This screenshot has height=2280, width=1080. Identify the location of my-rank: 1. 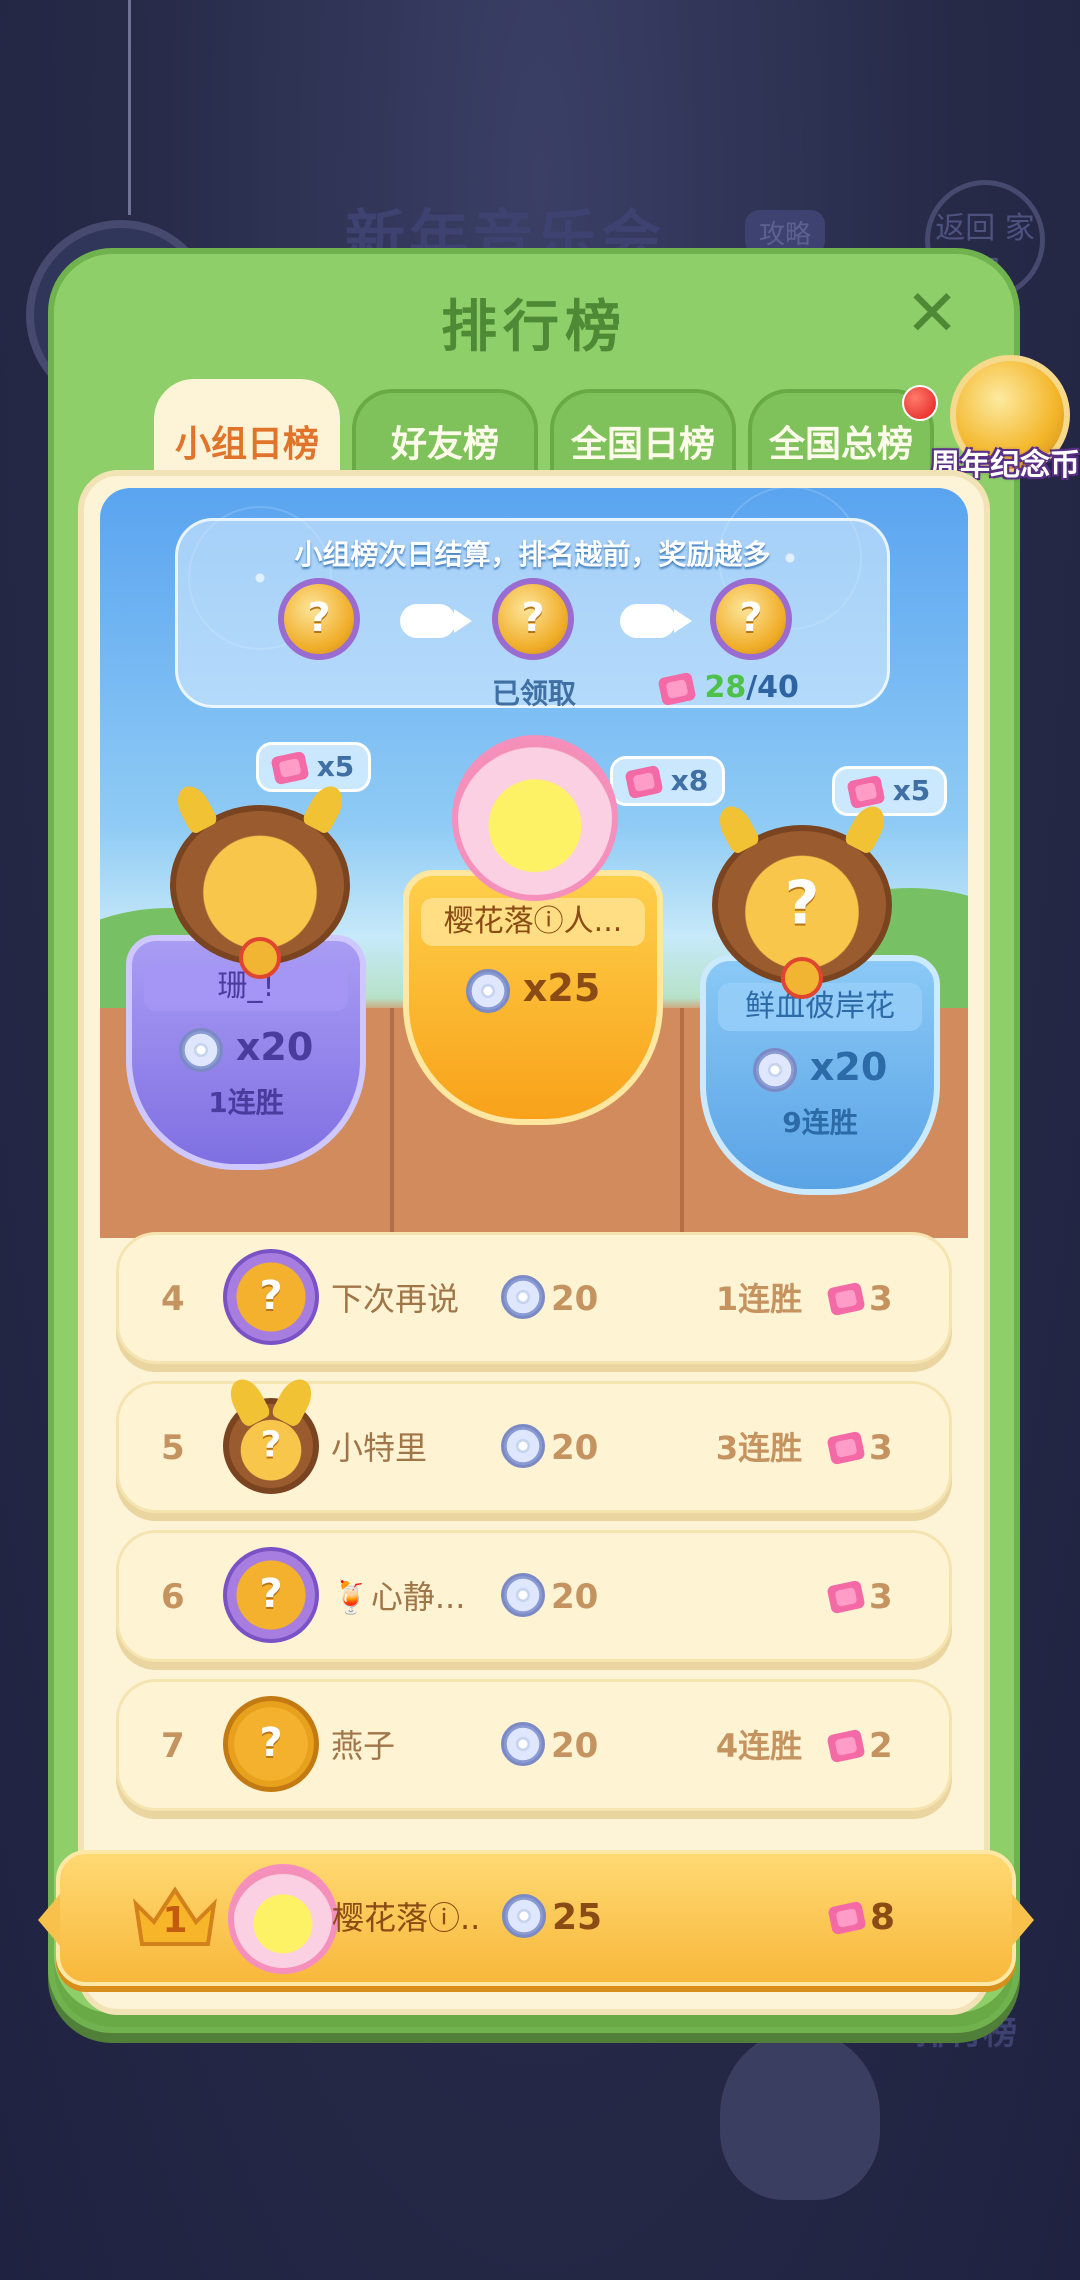
(175, 1920).